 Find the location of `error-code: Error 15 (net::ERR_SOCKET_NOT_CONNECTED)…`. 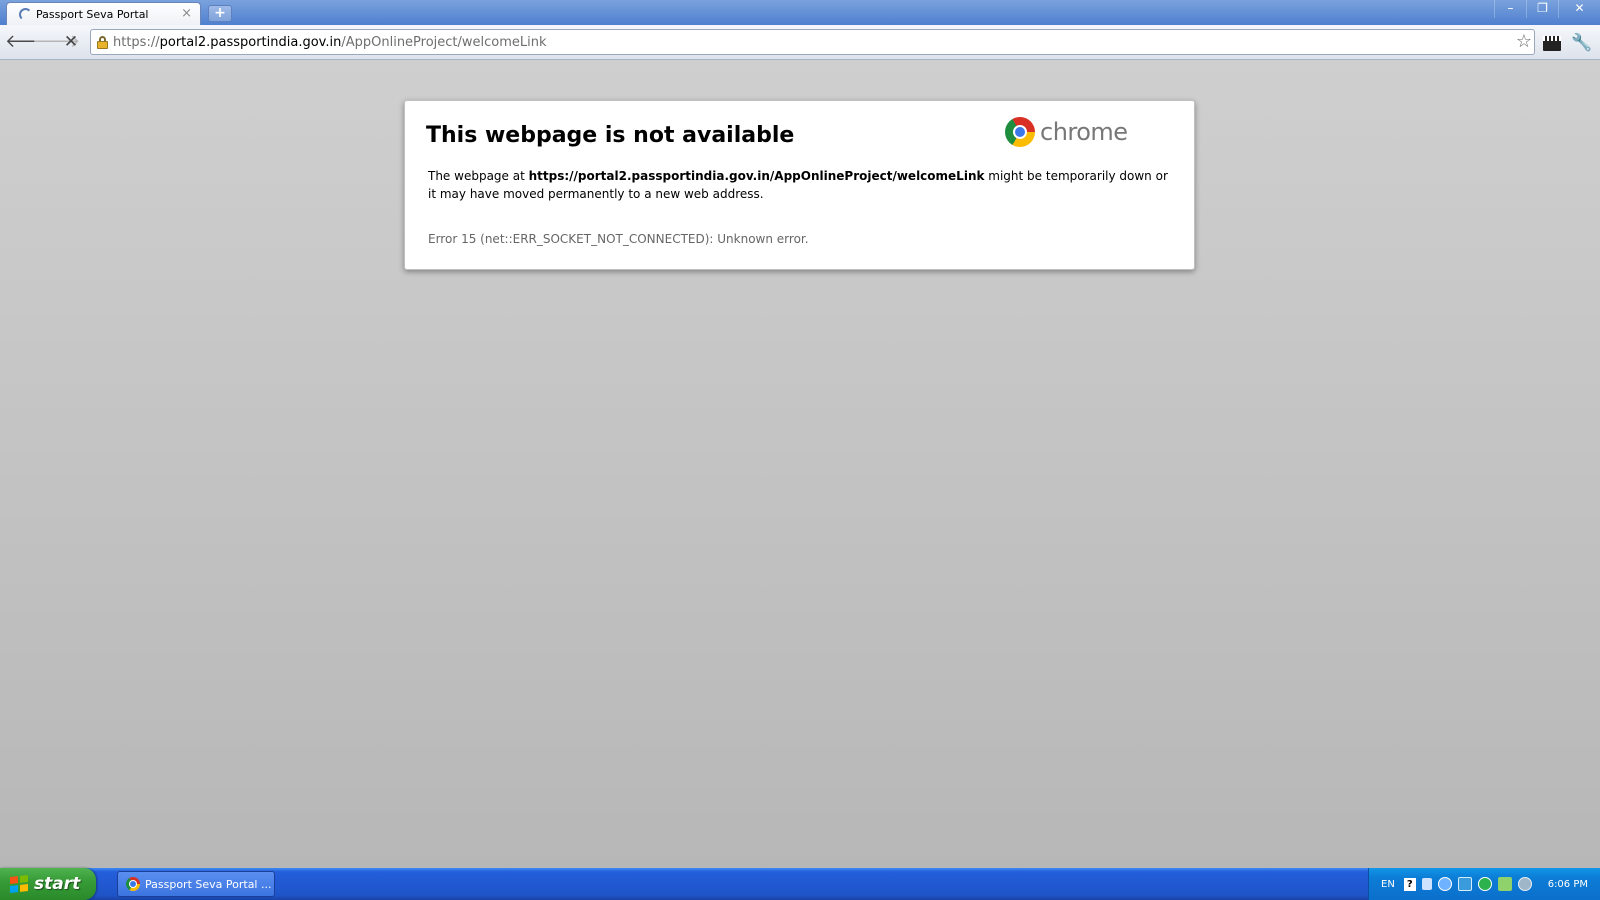

error-code: Error 15 (net::ERR_SOCKET_NOT_CONNECTED)… is located at coordinates (618, 239).